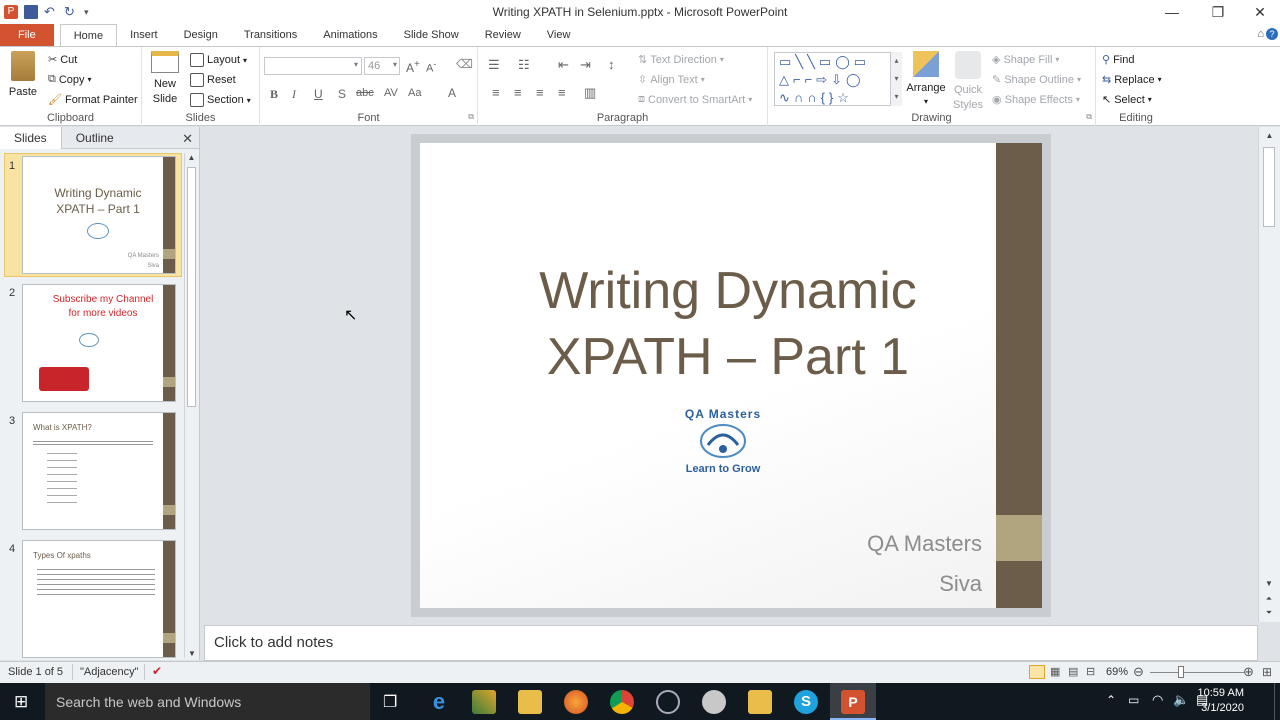 This screenshot has height=720, width=1280. Describe the element at coordinates (1269, 135) in the screenshot. I see `scroll-up-icon: ▲` at that location.